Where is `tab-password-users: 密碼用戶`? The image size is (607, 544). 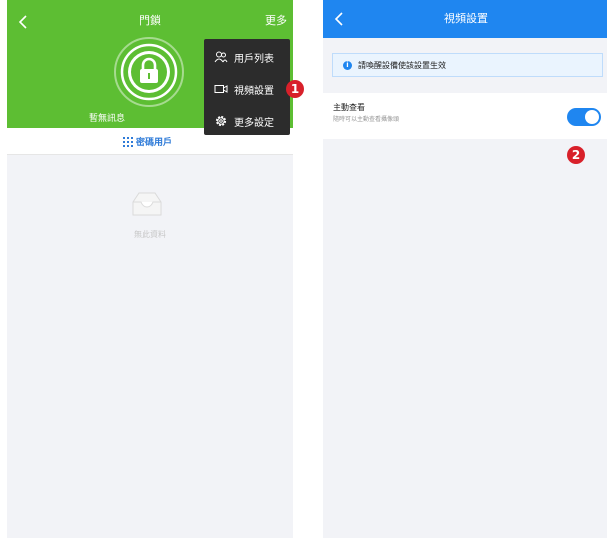
tab-password-users: 密碼用戶 is located at coordinates (147, 141).